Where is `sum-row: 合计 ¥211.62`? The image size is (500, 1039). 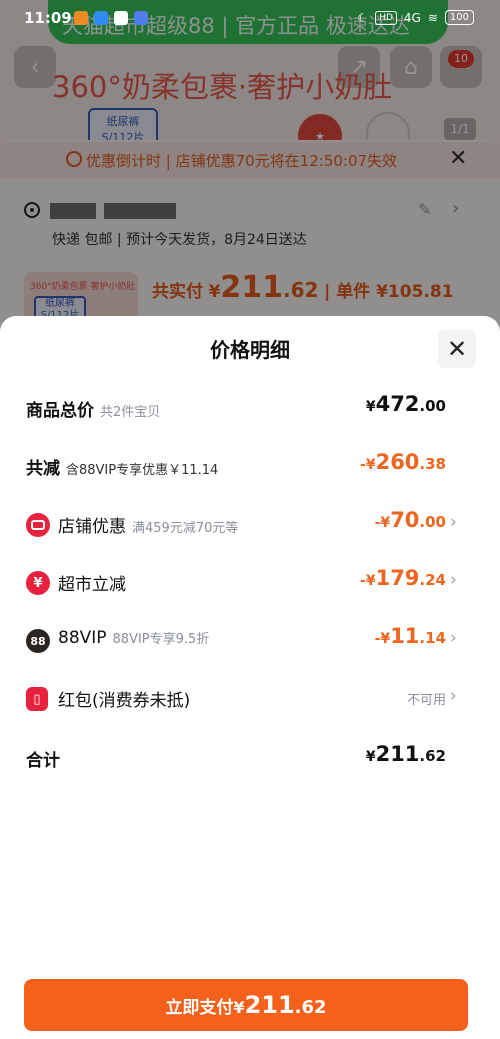
sum-row: 合计 ¥211.62 is located at coordinates (250, 758).